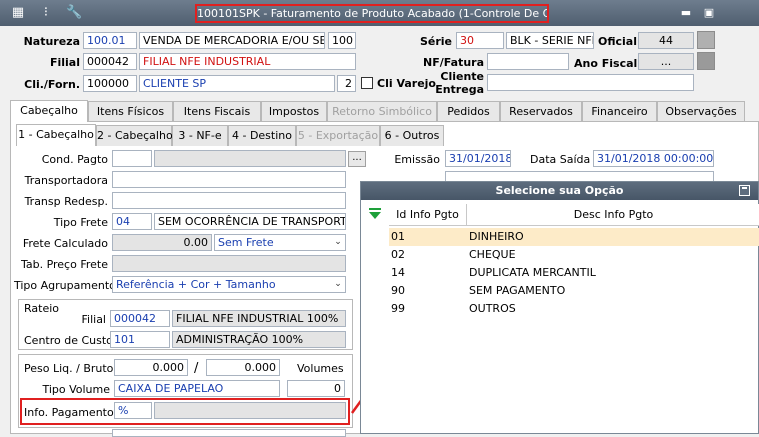  Describe the element at coordinates (217, 111) in the screenshot. I see `tab-itens-fiscais: Itens Fiscais` at that location.